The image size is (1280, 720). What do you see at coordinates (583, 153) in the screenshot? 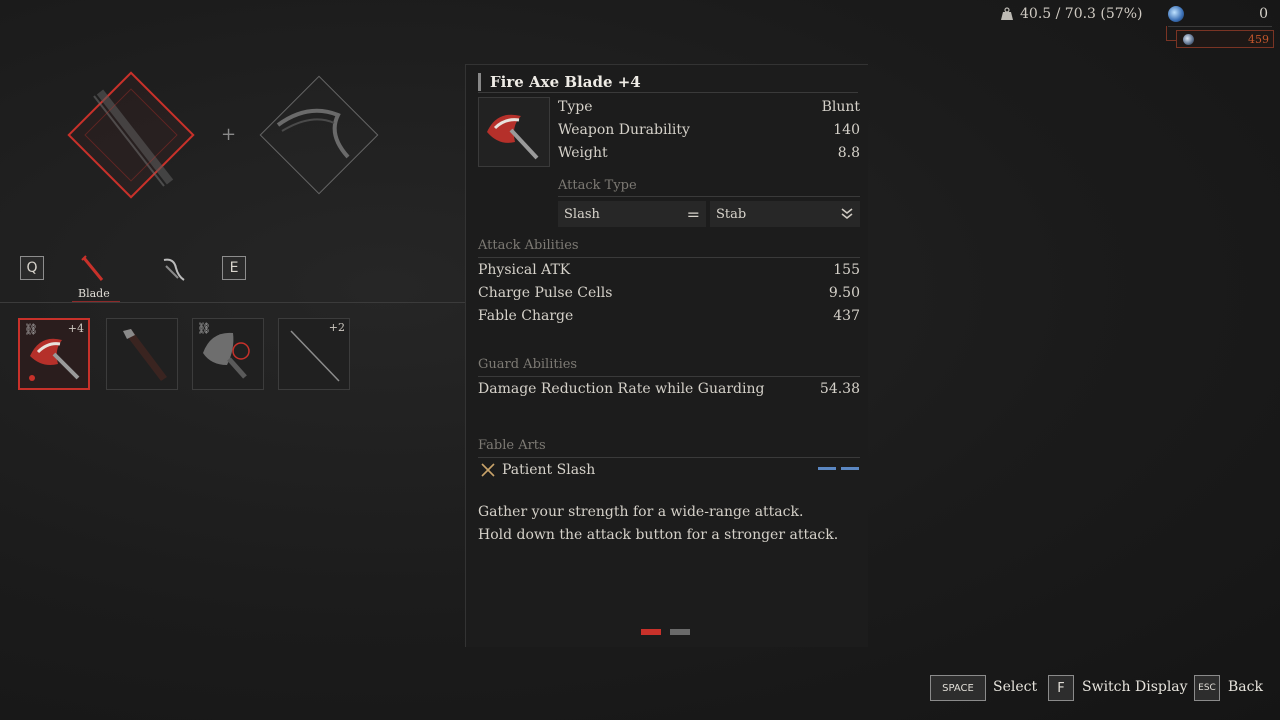
I see `stat-label: Weight` at bounding box center [583, 153].